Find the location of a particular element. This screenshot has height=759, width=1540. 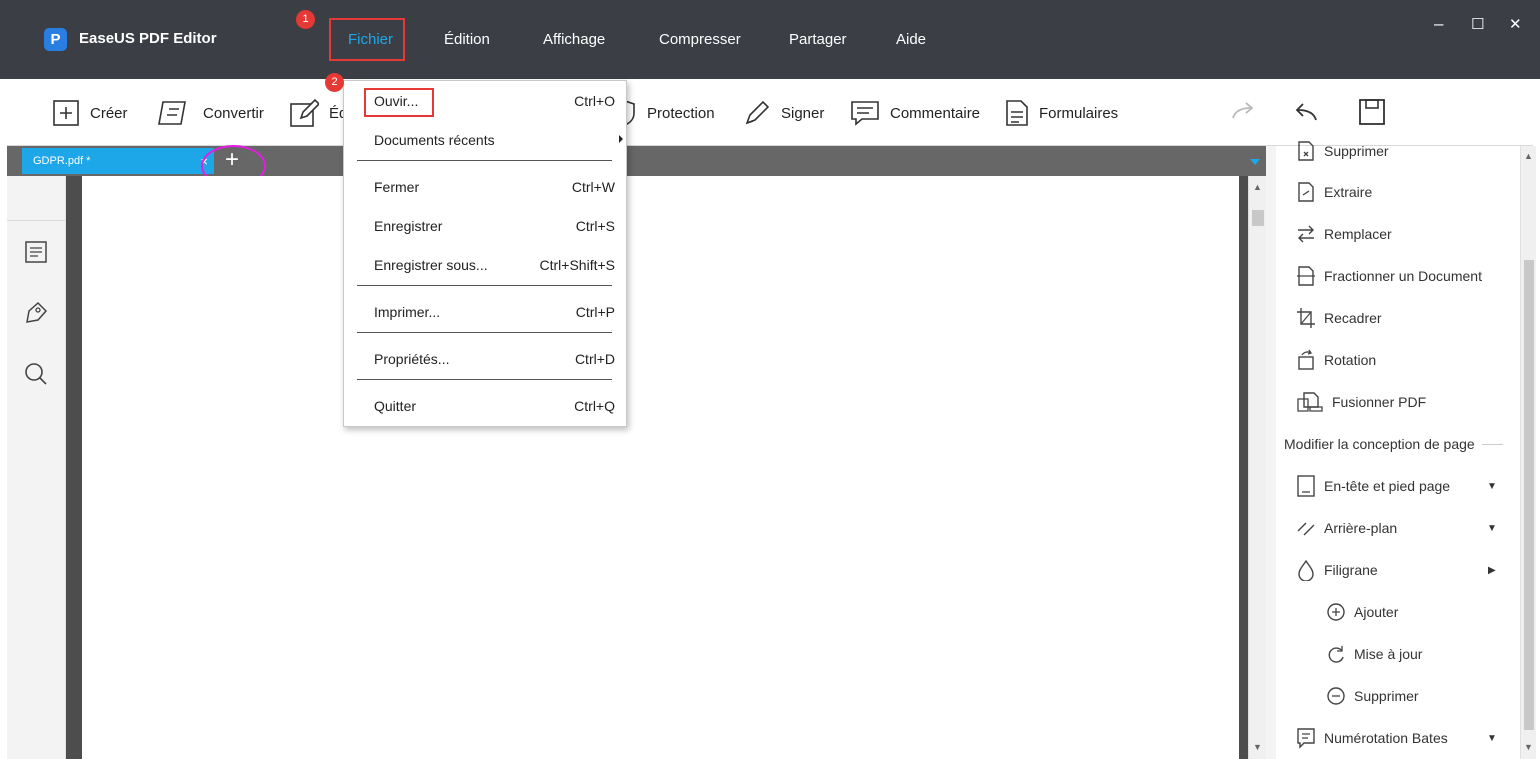

create-button: Créer is located at coordinates (90, 113).